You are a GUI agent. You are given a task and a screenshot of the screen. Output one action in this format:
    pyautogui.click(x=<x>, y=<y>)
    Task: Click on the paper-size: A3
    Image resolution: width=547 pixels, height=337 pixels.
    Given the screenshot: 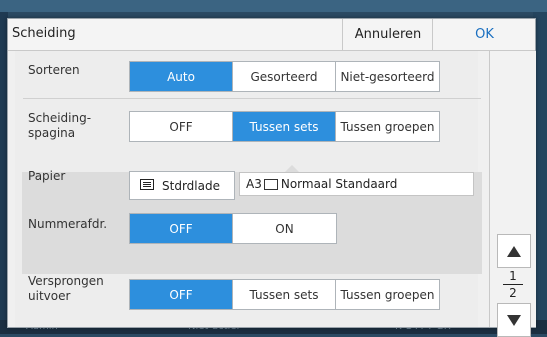 What is the action you would take?
    pyautogui.click(x=254, y=184)
    